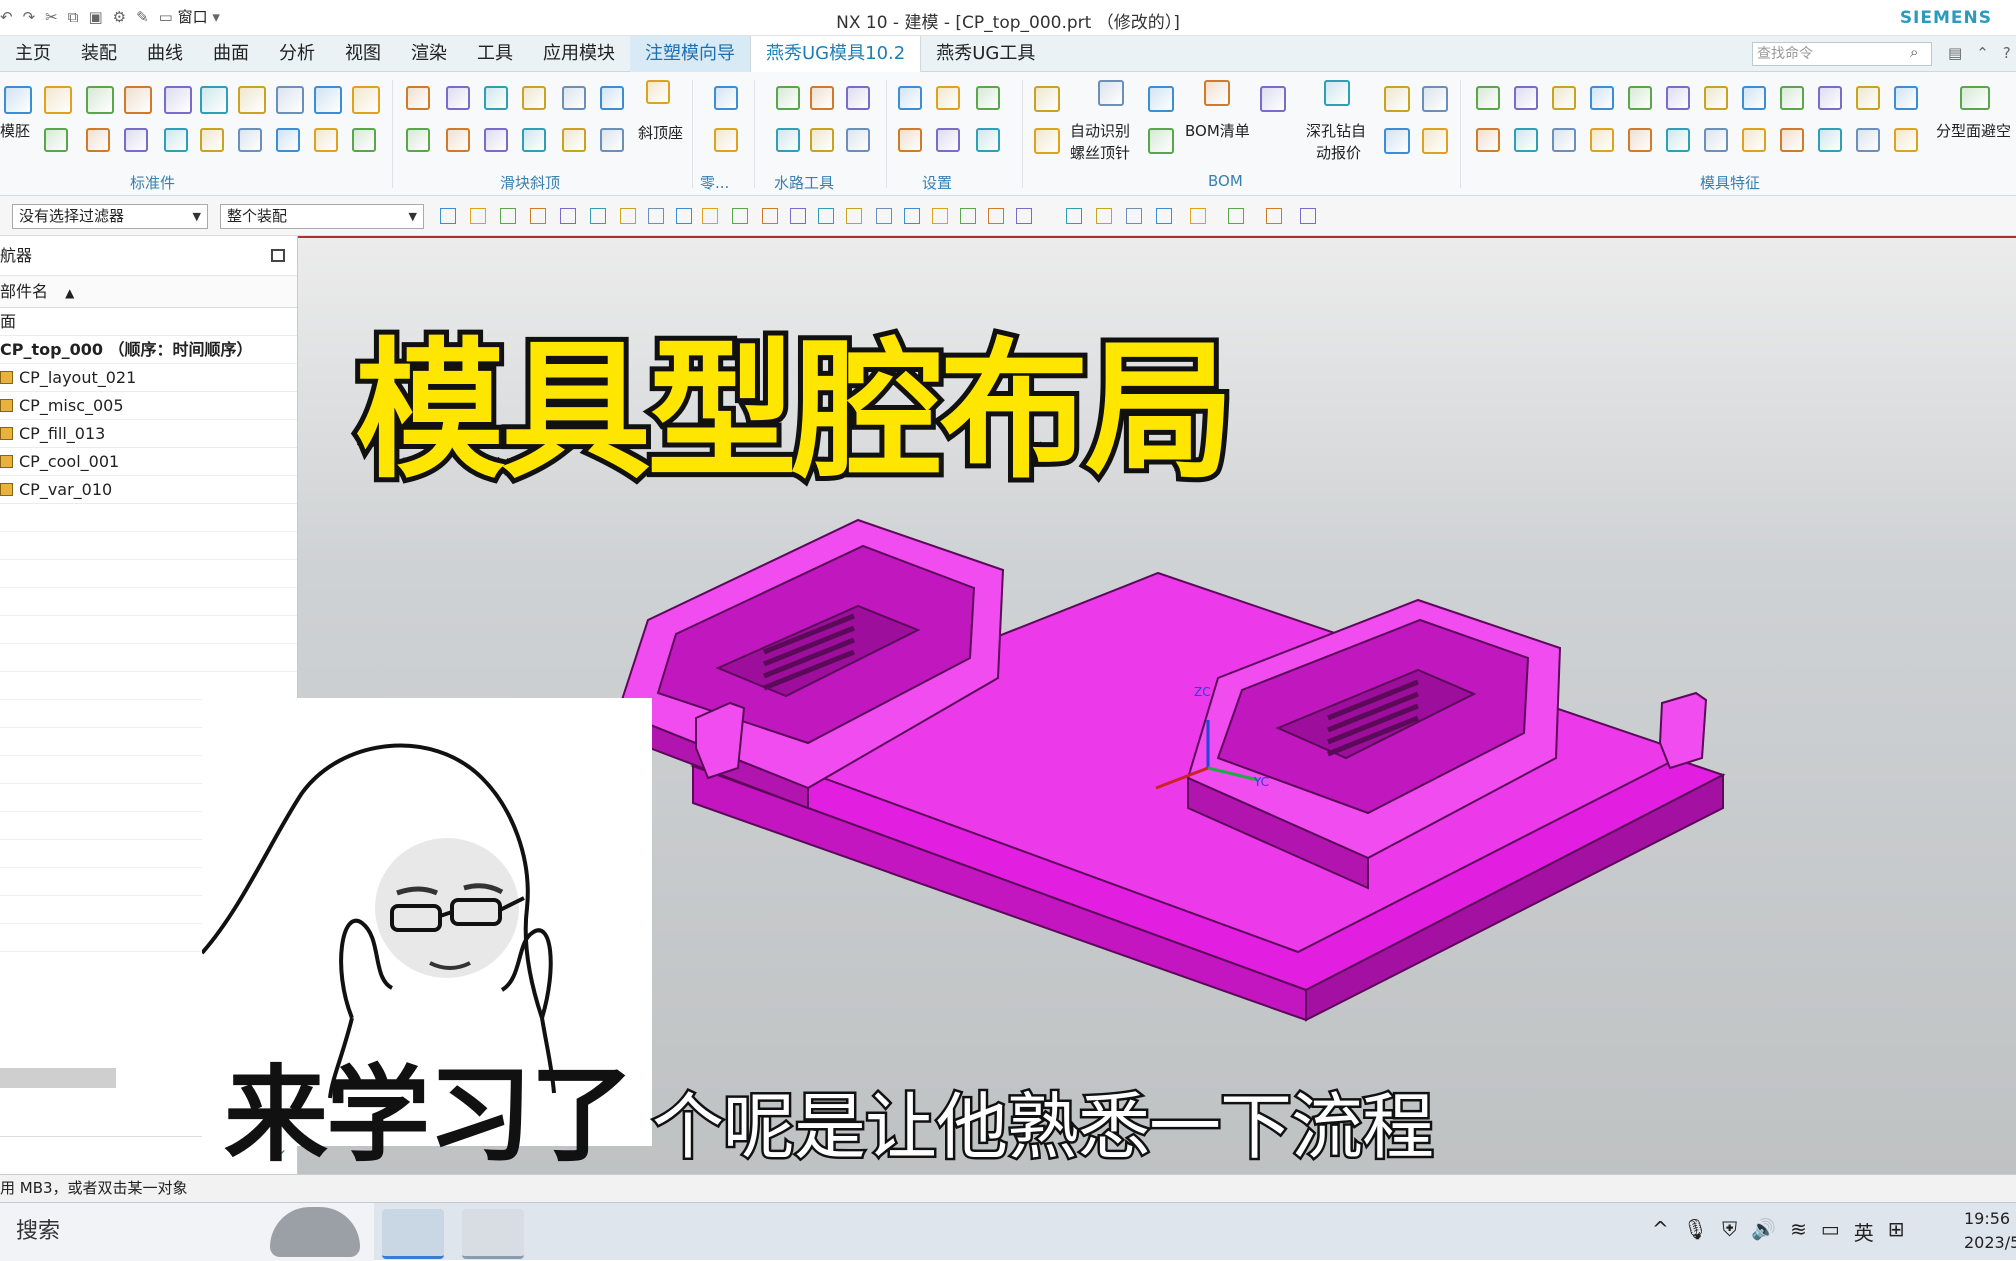 This screenshot has width=2016, height=1261. What do you see at coordinates (231, 54) in the screenshot?
I see `tab-3: 曲面` at bounding box center [231, 54].